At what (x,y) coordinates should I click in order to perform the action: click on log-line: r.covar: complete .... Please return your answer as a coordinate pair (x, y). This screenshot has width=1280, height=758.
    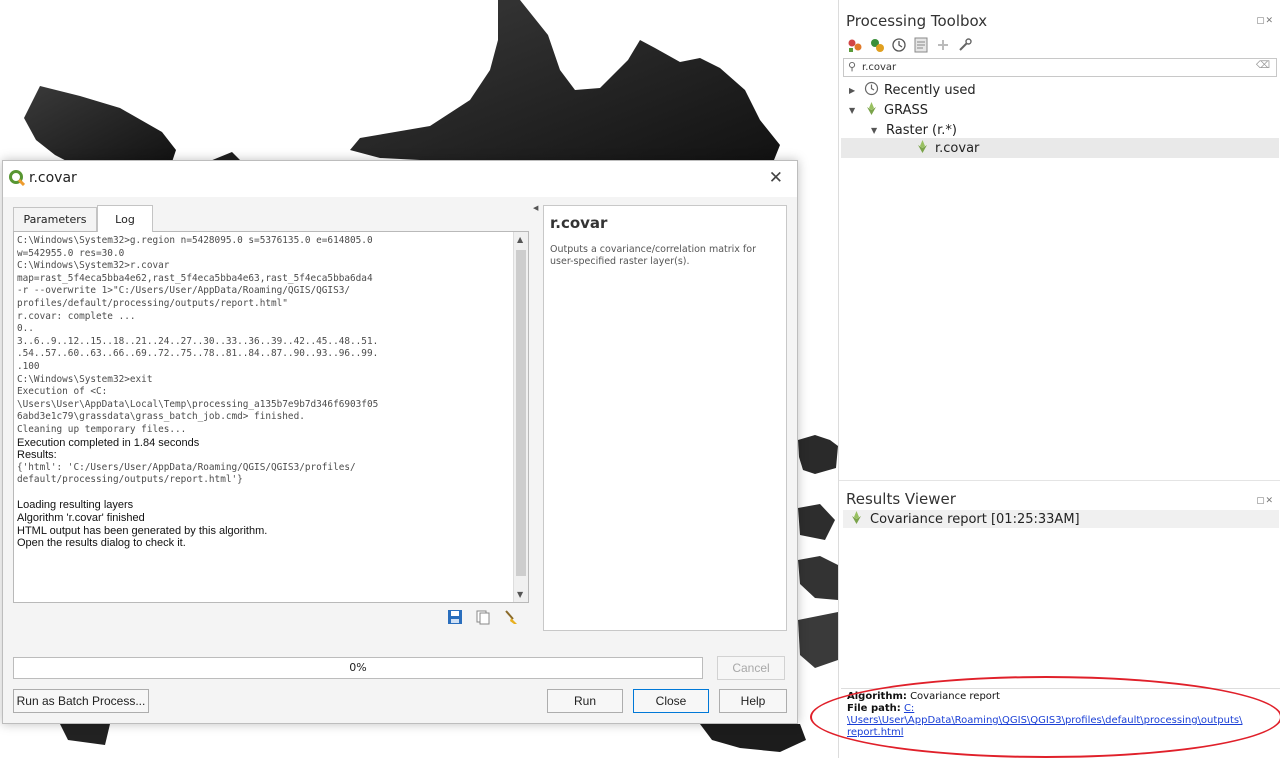
    Looking at the image, I should click on (76, 316).